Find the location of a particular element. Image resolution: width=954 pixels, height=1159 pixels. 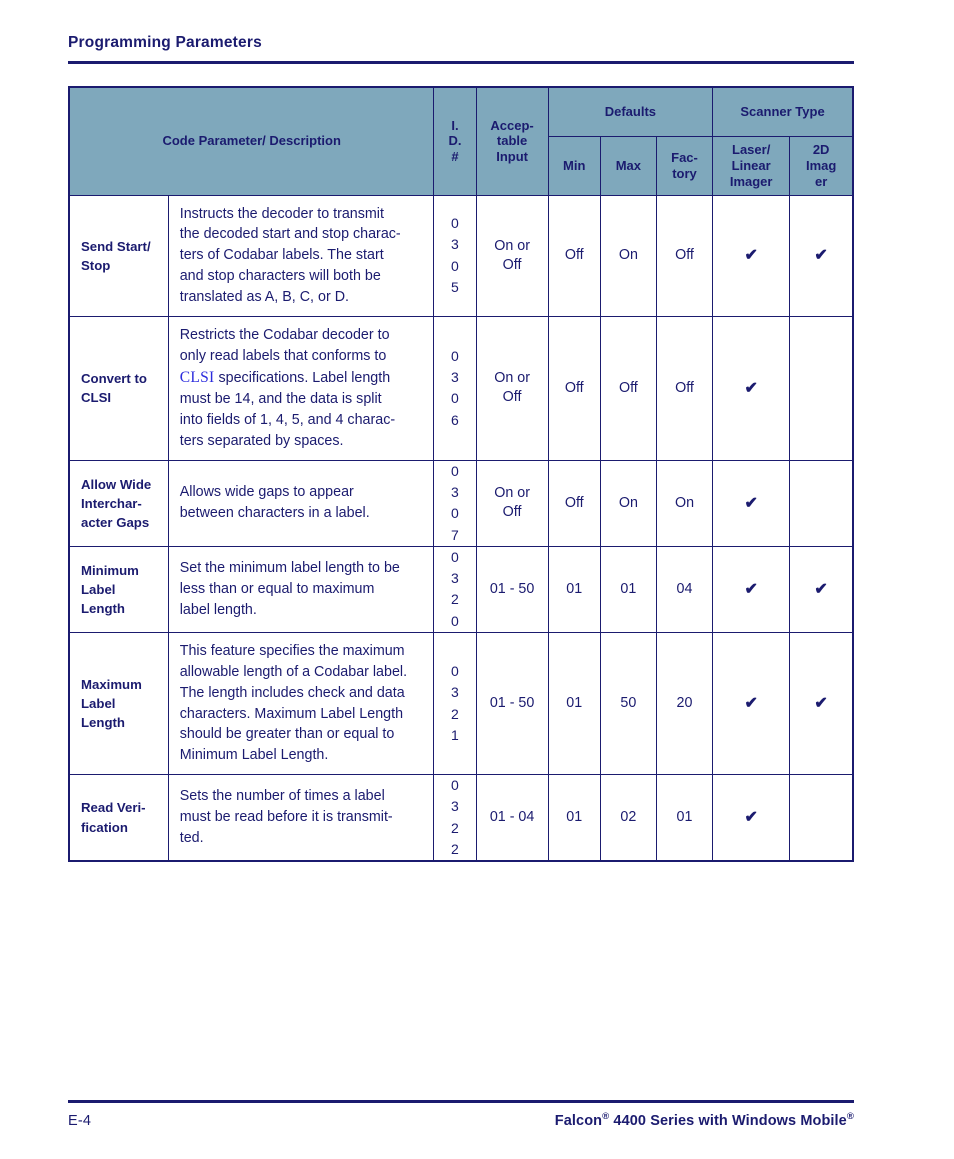

acceptable-input-value: 01 - 04 is located at coordinates (512, 818).